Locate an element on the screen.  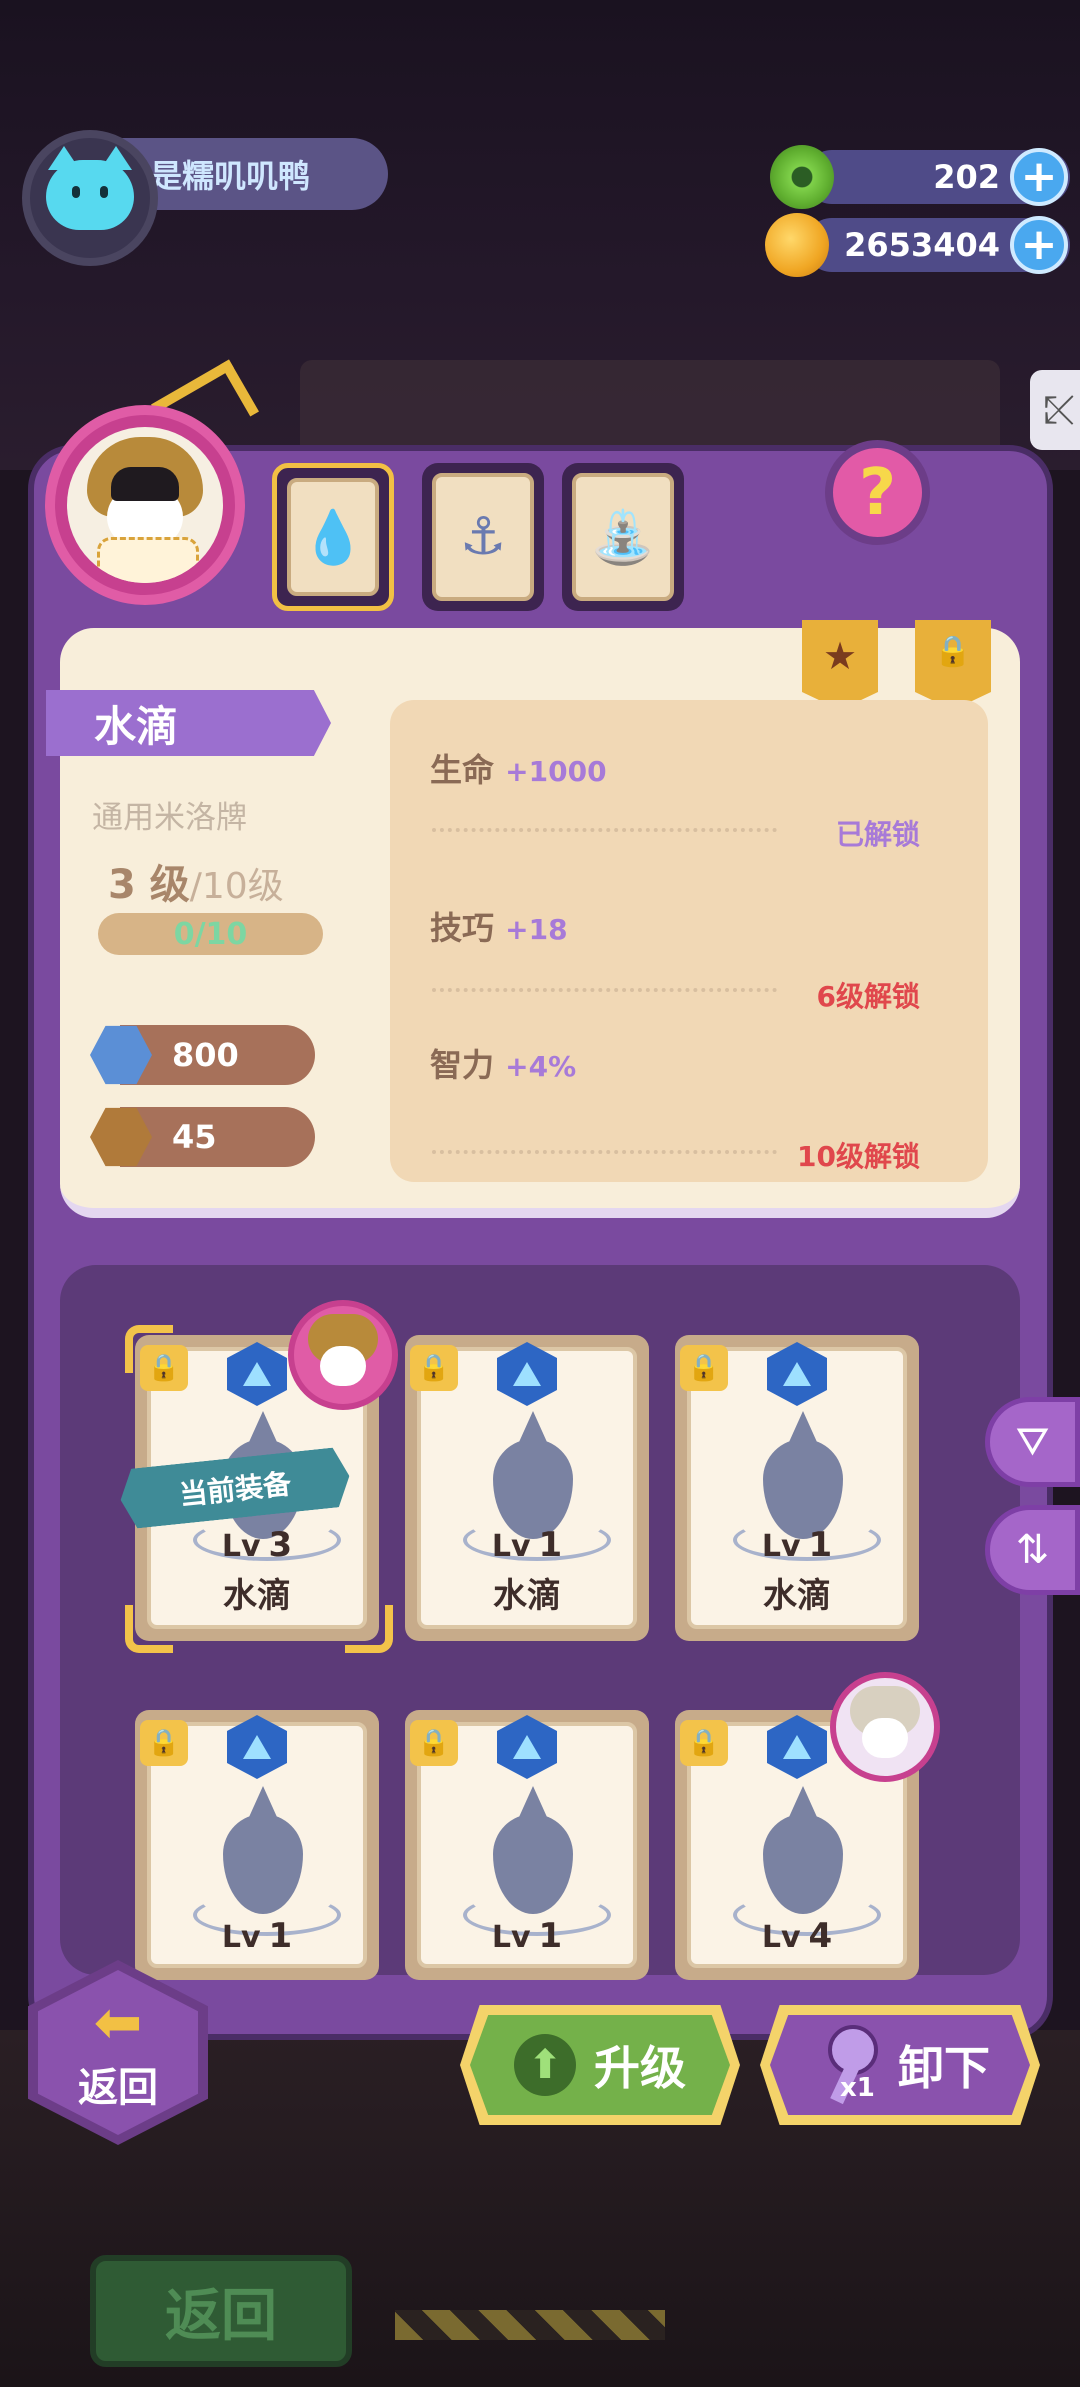
equipment-name: 水滴 is located at coordinates (188, 723).